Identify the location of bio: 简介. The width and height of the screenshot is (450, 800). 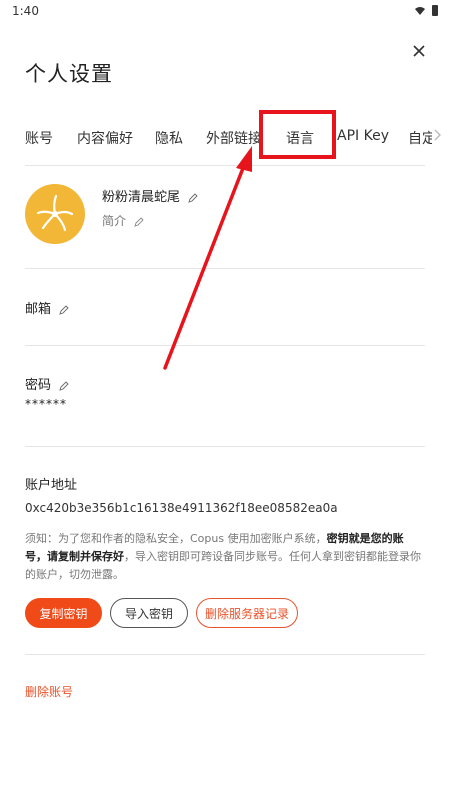
(123, 220).